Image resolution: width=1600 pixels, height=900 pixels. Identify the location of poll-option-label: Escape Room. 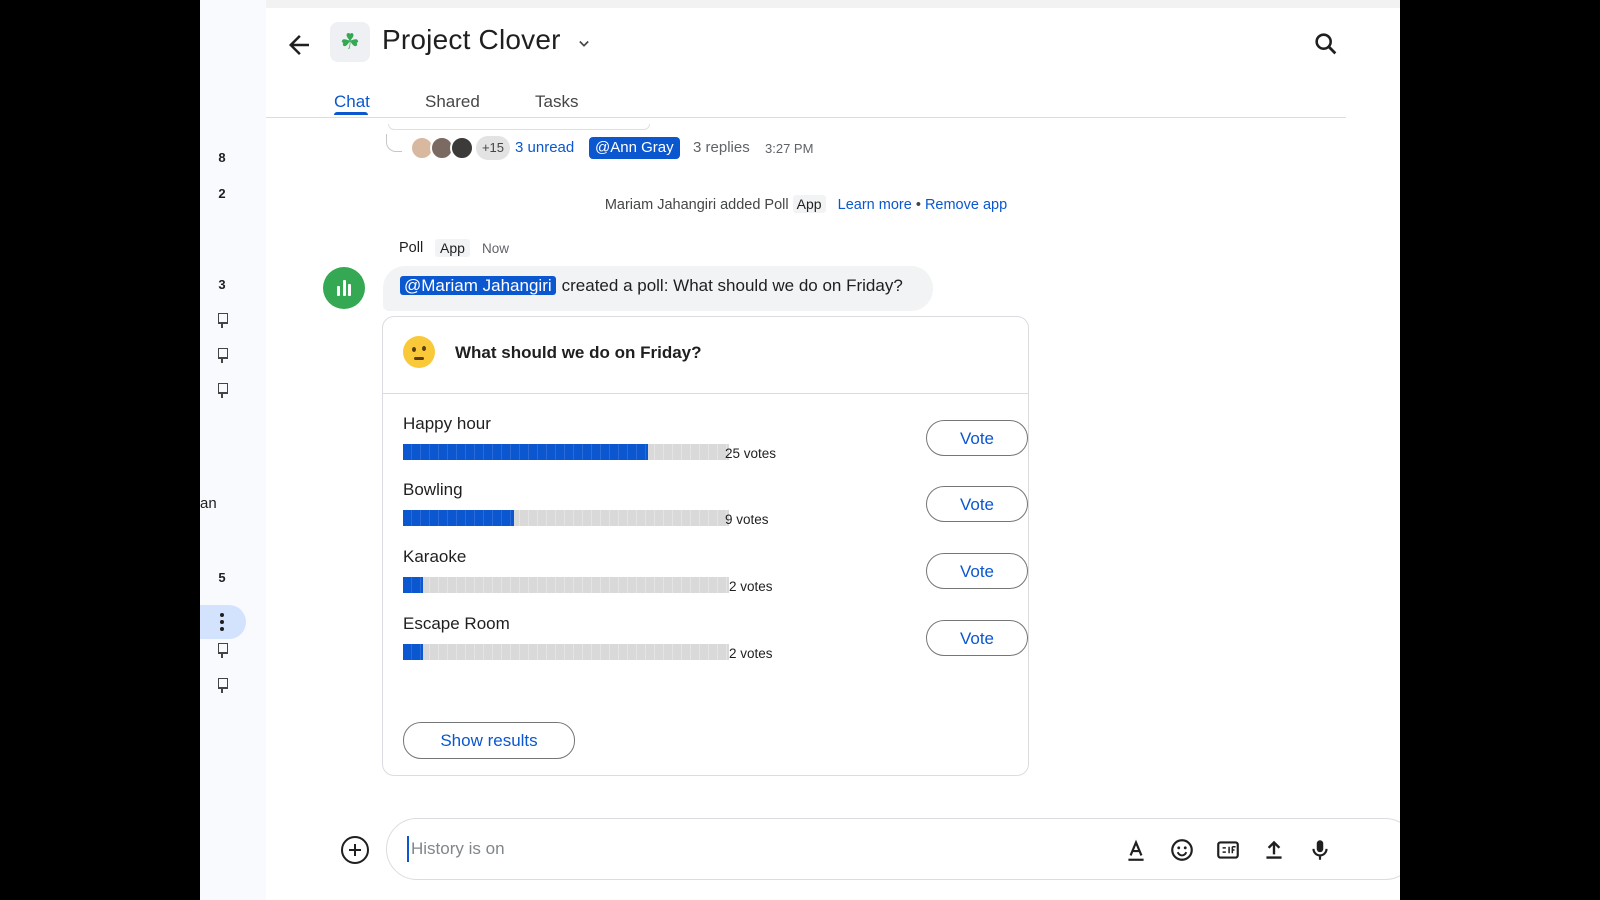
(456, 623).